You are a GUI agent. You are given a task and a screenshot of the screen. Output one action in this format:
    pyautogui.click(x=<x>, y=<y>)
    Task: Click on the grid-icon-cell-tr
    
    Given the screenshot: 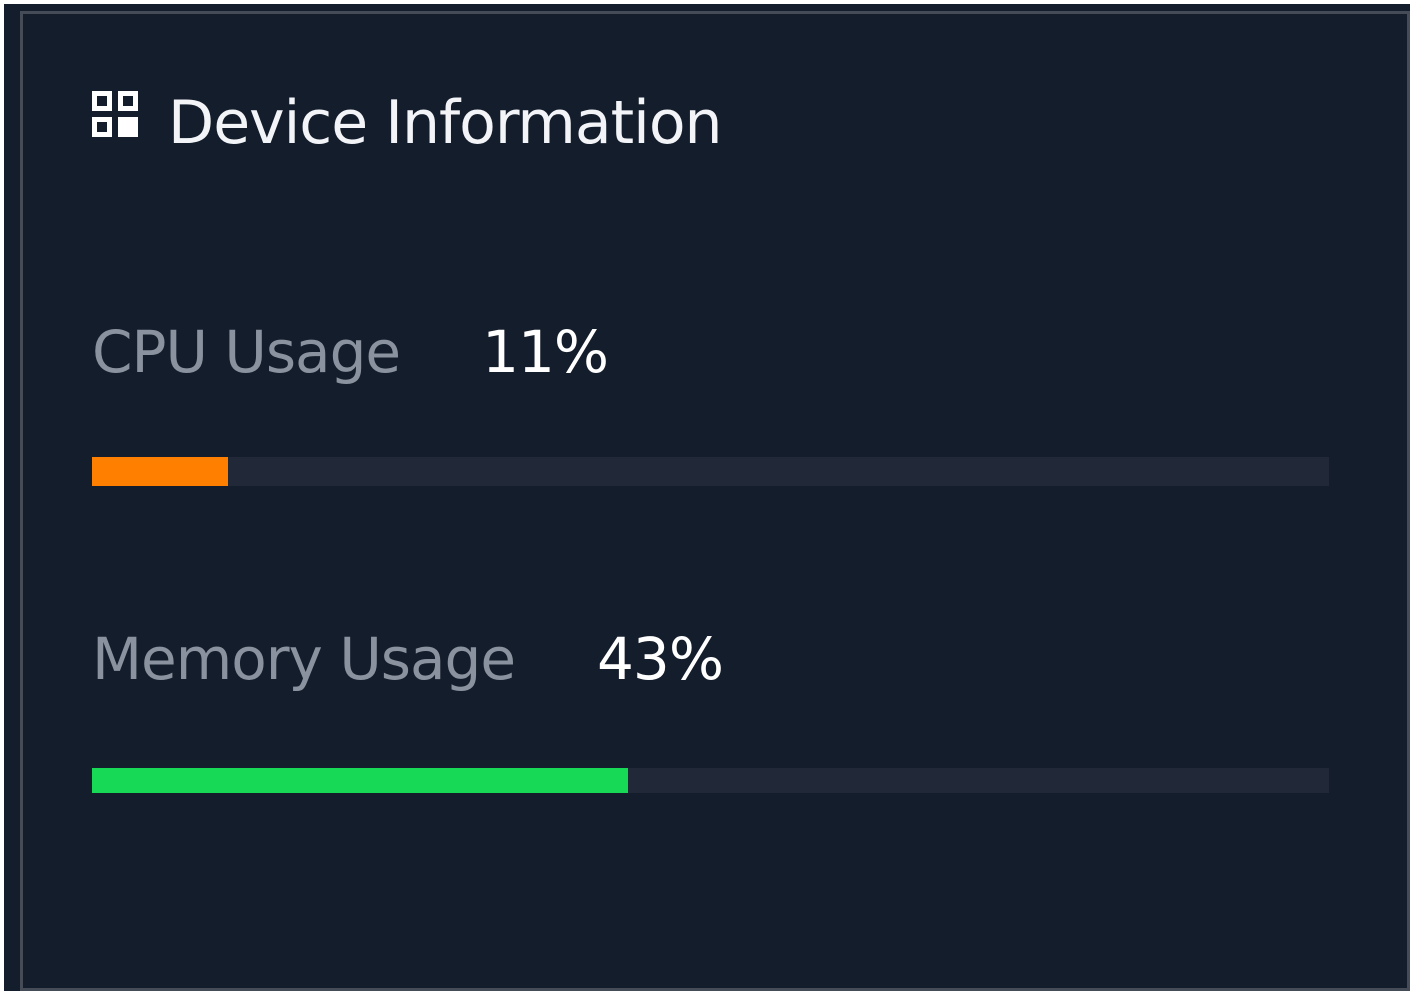 What is the action you would take?
    pyautogui.click(x=128, y=101)
    